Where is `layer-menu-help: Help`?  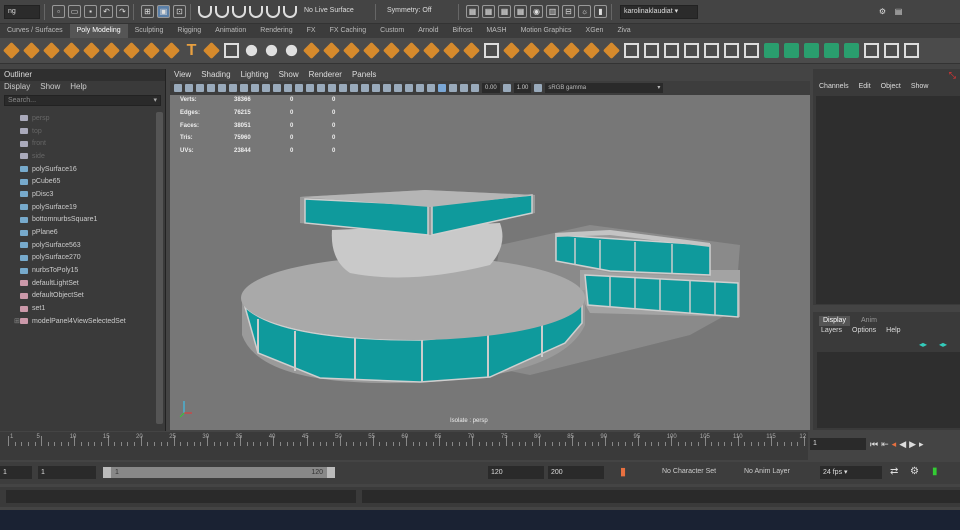 layer-menu-help: Help is located at coordinates (893, 330).